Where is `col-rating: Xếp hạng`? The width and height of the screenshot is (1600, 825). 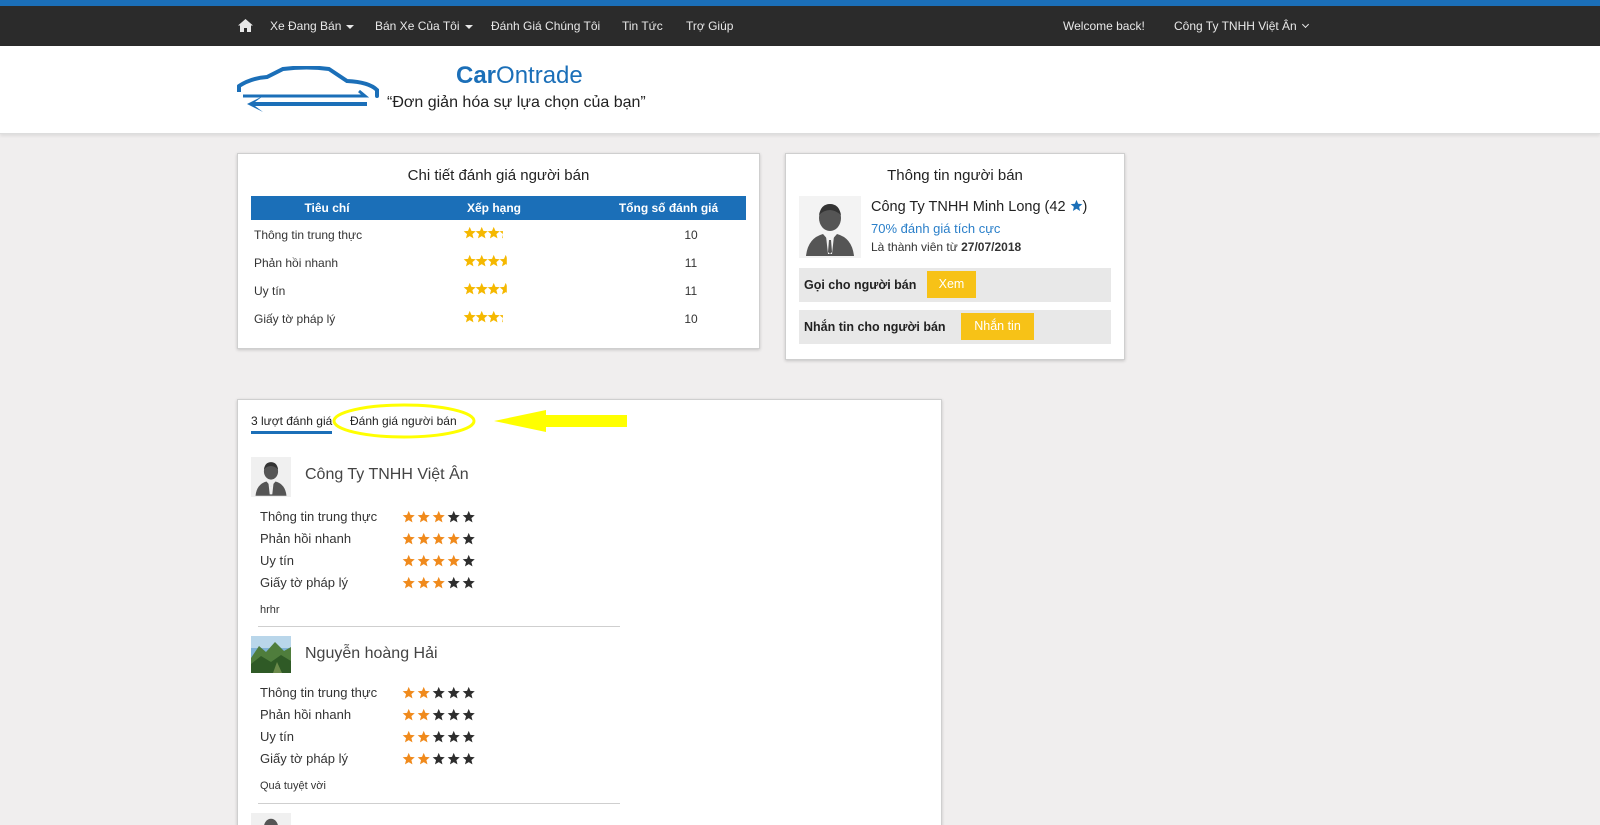
col-rating: Xếp hạng is located at coordinates (493, 208).